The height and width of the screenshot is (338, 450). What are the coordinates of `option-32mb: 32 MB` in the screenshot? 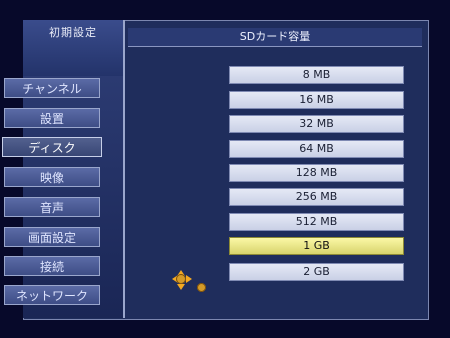 It's located at (316, 124).